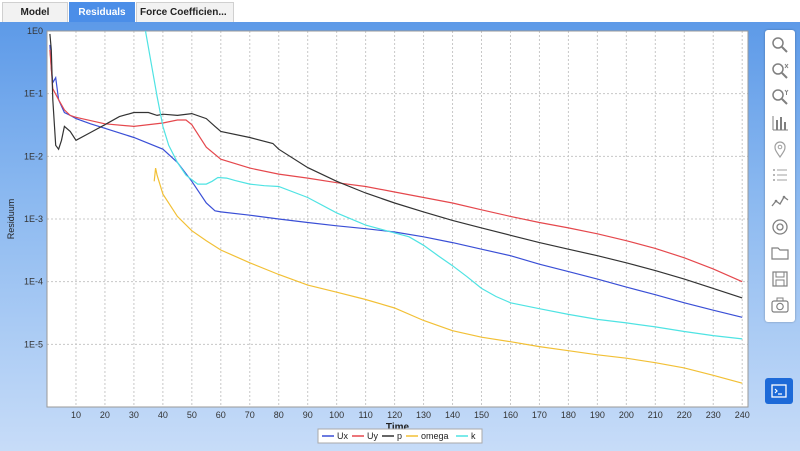 The height and width of the screenshot is (451, 800). I want to click on x-tick-label: 20, so click(105, 415).